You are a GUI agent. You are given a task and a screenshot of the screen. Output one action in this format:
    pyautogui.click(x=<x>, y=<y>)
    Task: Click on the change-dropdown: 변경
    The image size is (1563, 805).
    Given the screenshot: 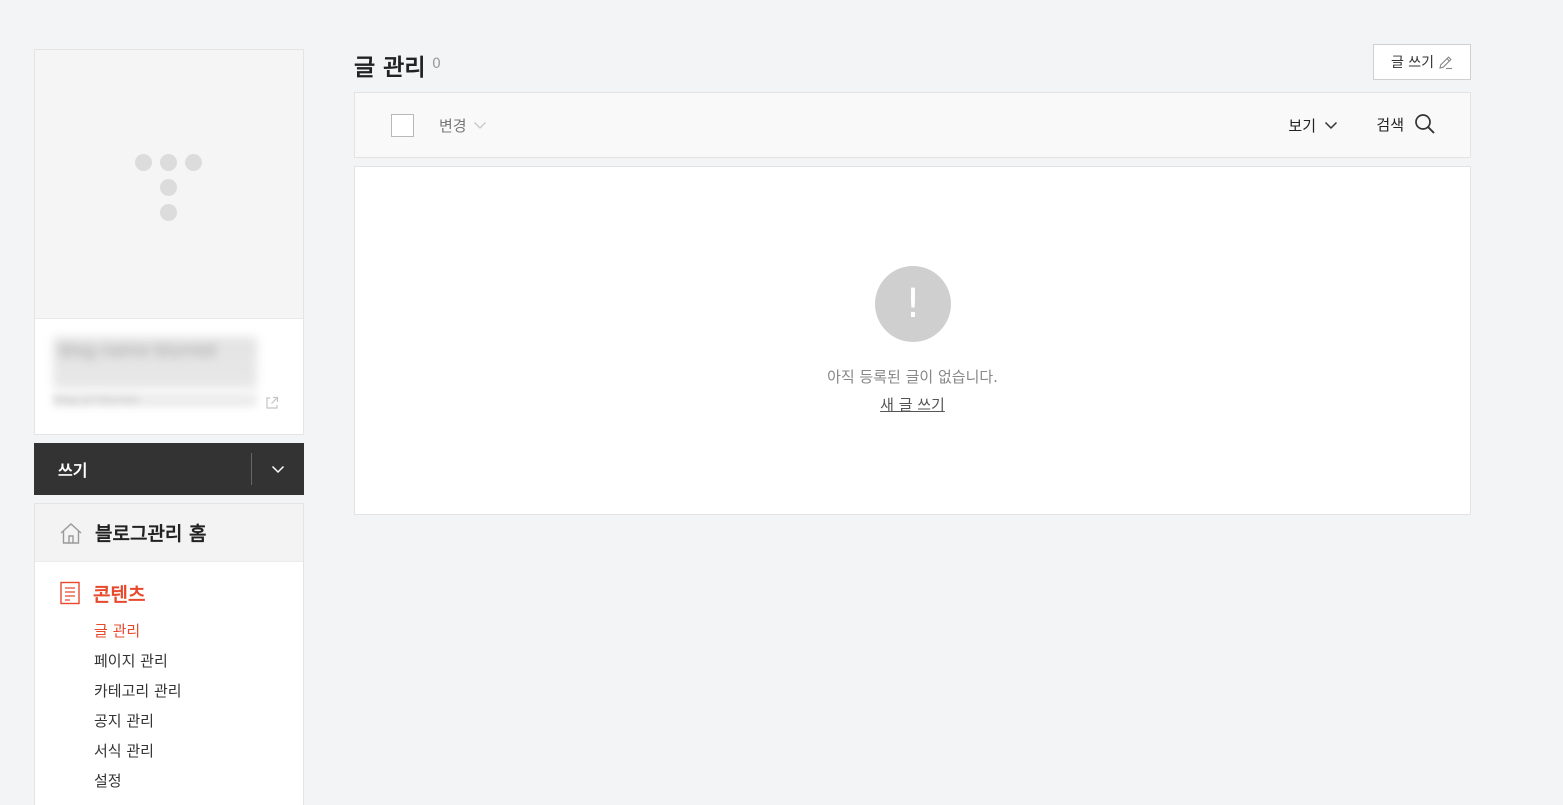 What is the action you would take?
    pyautogui.click(x=463, y=125)
    